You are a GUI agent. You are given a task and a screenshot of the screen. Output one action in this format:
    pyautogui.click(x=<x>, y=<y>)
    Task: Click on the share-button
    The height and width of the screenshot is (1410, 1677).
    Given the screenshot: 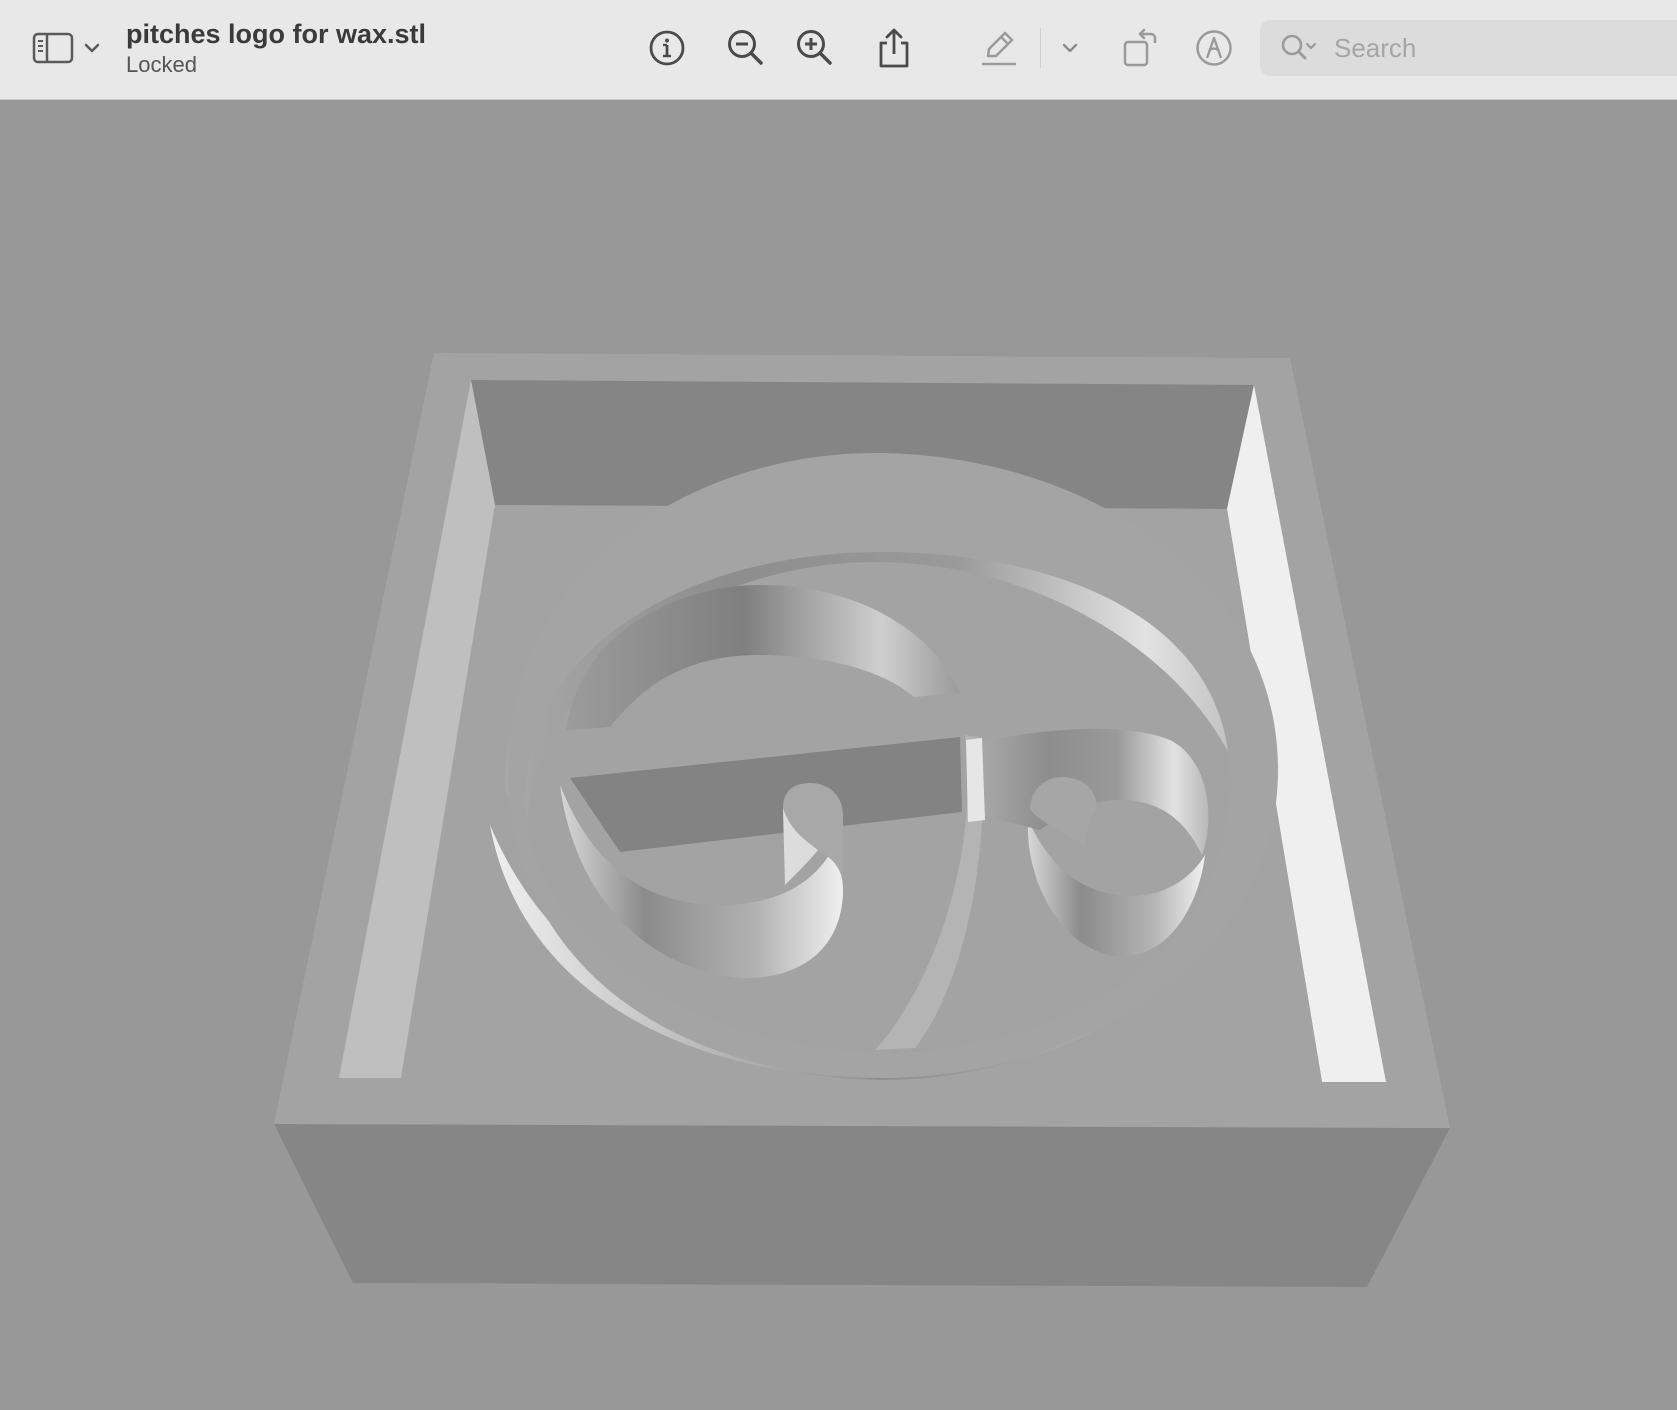 What is the action you would take?
    pyautogui.click(x=894, y=48)
    